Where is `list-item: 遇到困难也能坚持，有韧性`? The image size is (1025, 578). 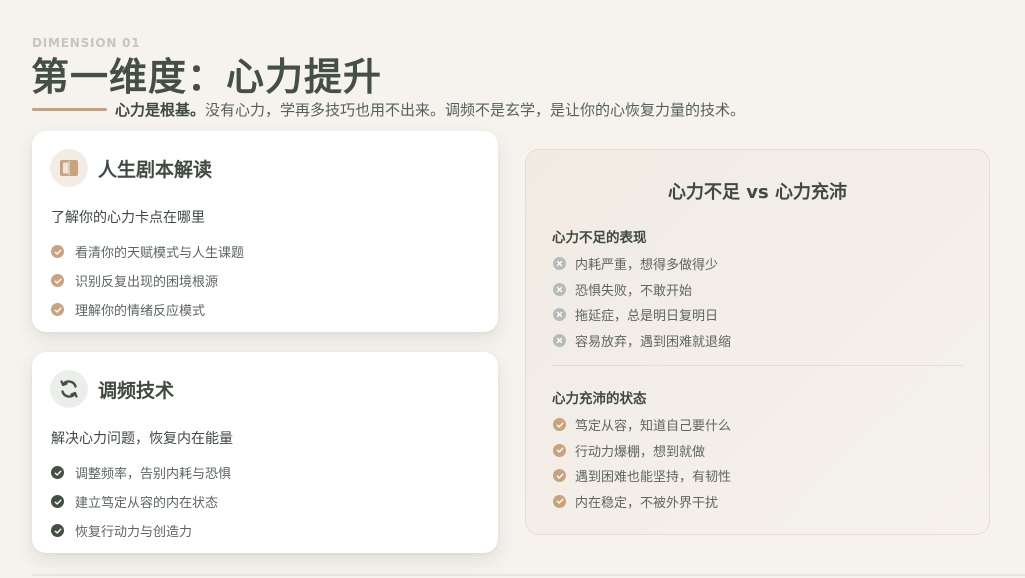
list-item: 遇到困难也能坚持，有韧性 is located at coordinates (642, 476).